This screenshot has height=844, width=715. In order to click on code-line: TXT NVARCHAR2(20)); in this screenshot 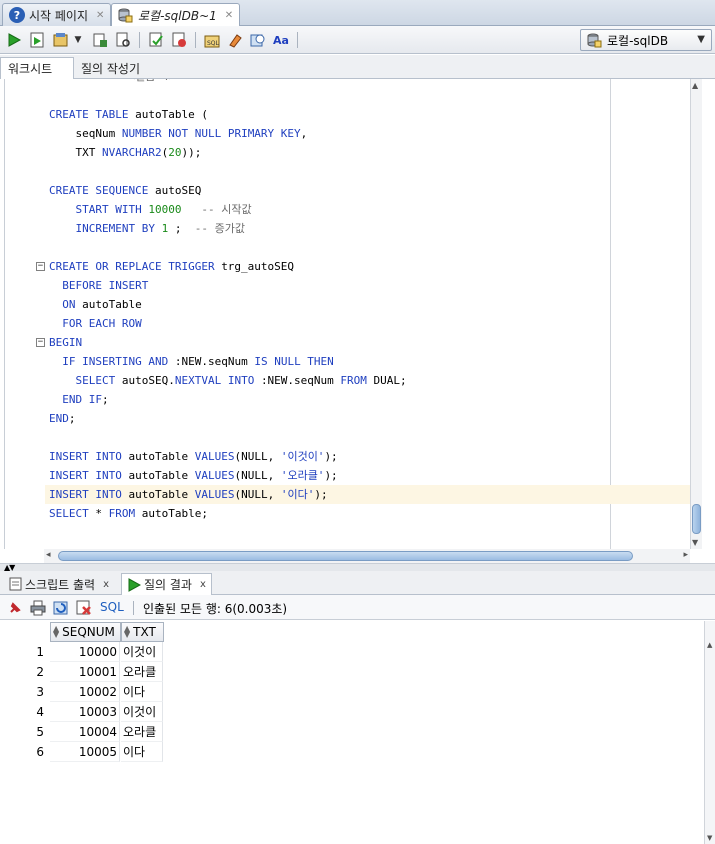, I will do `click(125, 152)`.